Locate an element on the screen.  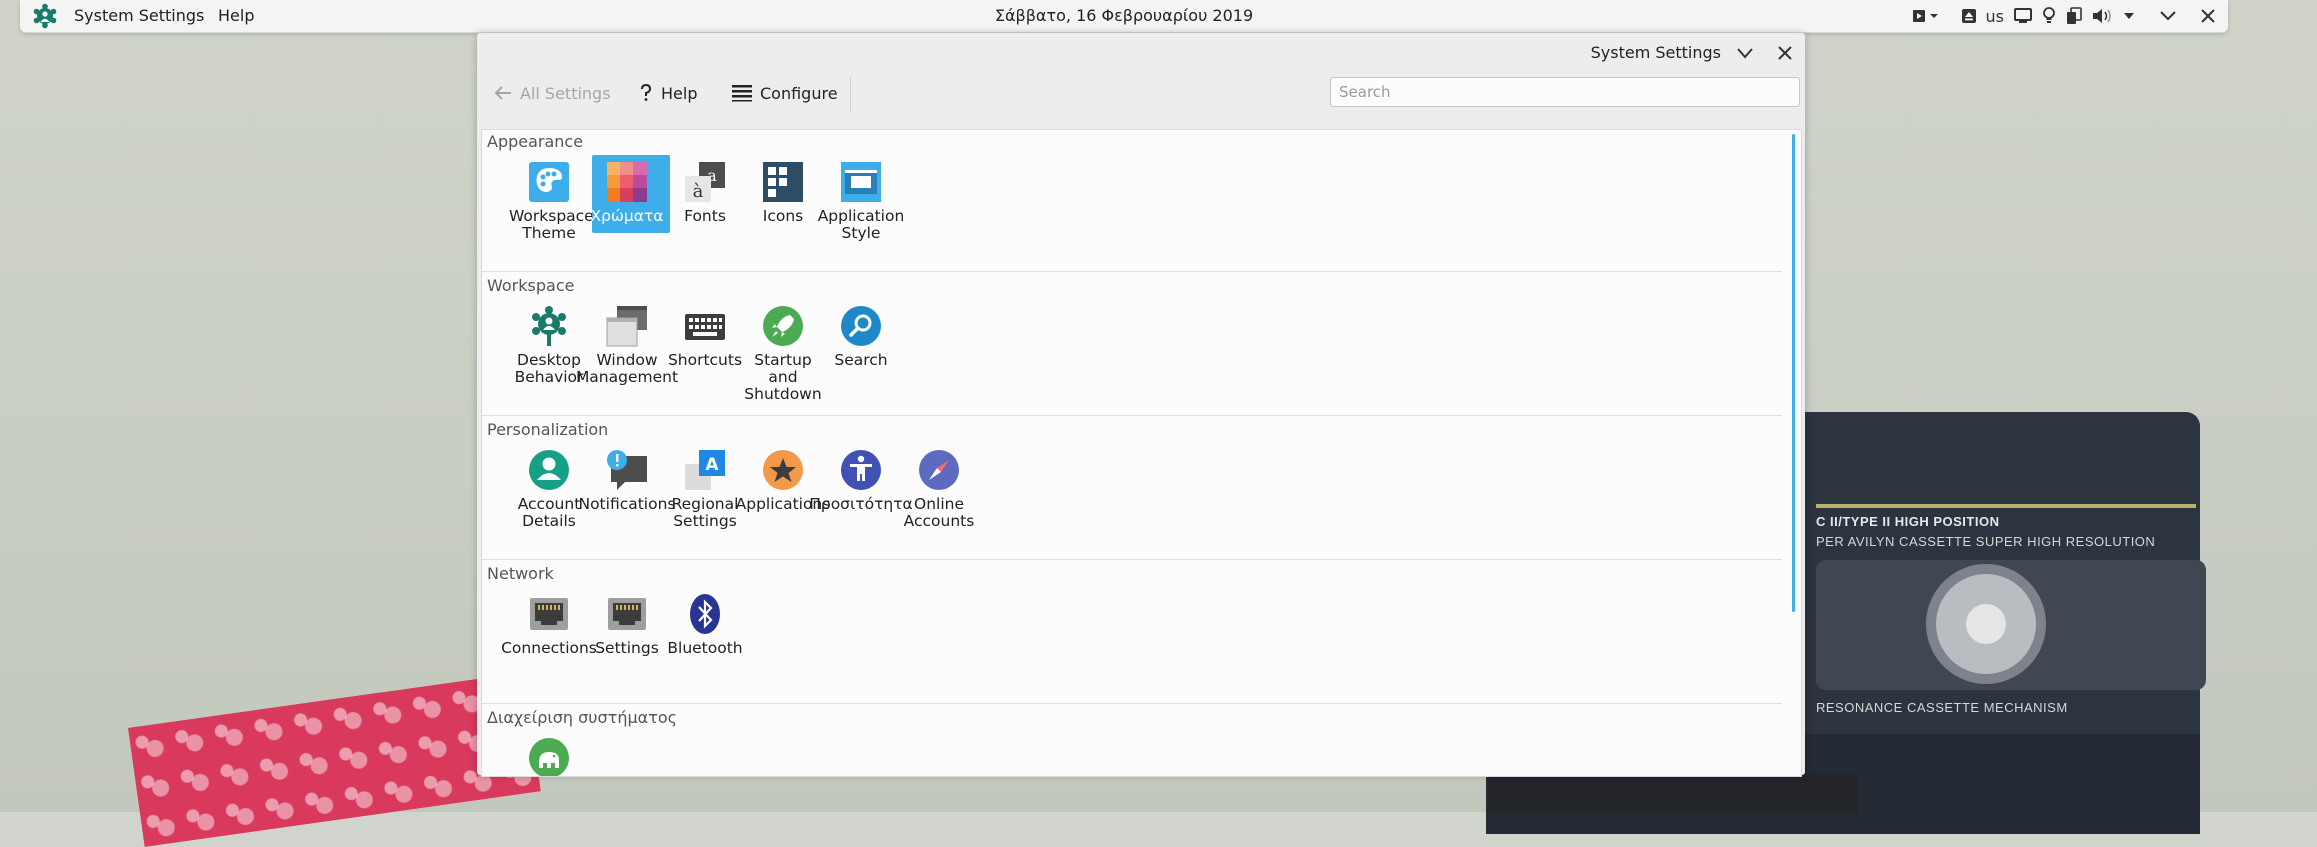
item-label: Application Style is located at coordinates (861, 224).